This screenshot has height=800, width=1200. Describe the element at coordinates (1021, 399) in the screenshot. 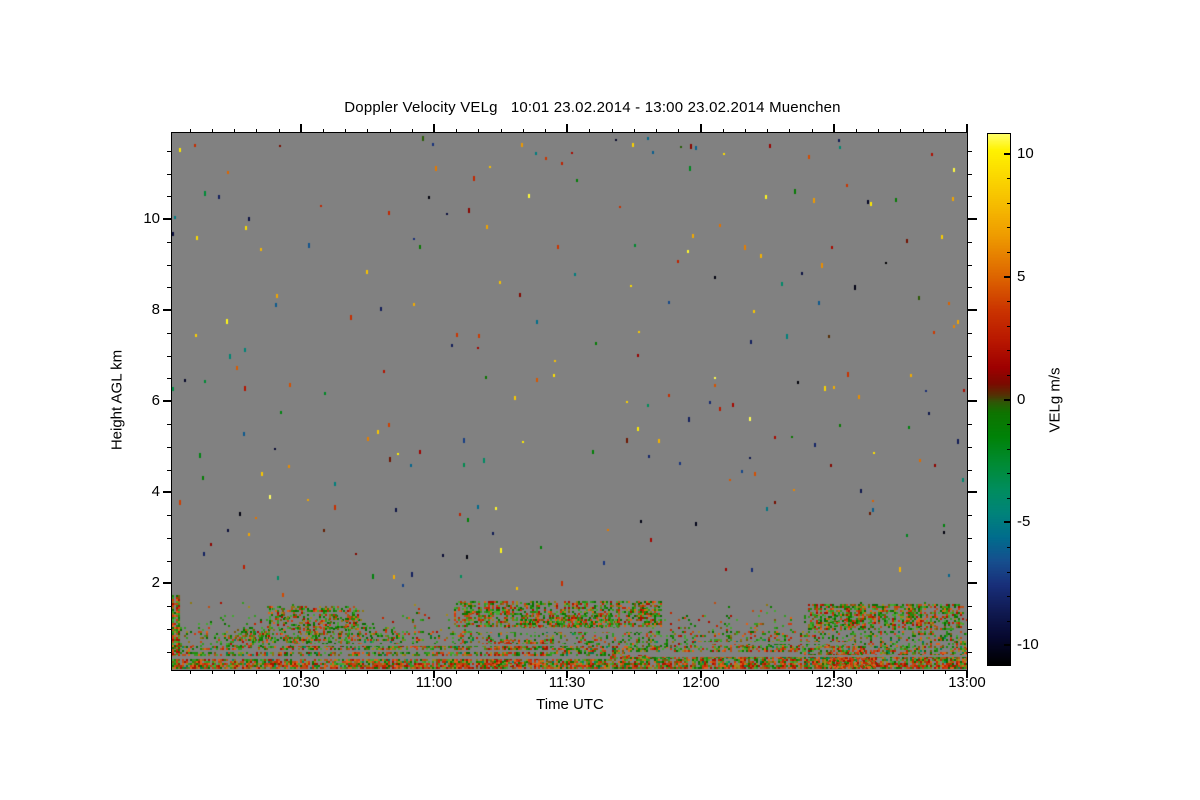

I see `colorbar-tick-label: 0` at that location.